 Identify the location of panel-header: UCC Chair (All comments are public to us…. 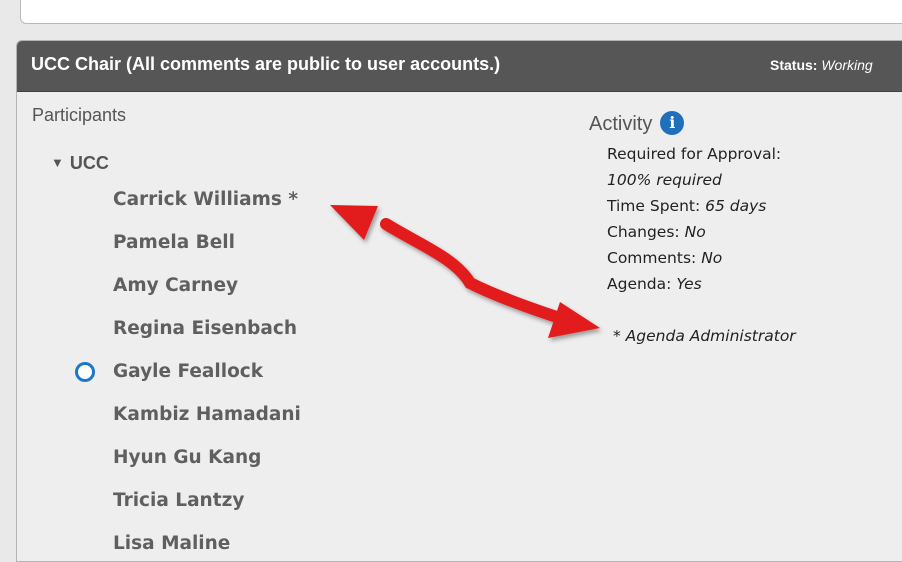
(459, 66).